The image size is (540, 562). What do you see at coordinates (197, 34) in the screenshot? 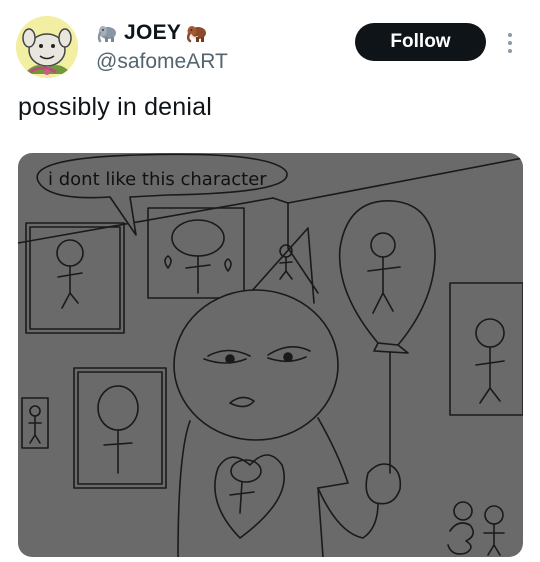
I see `mammoth-emoji-icon` at bounding box center [197, 34].